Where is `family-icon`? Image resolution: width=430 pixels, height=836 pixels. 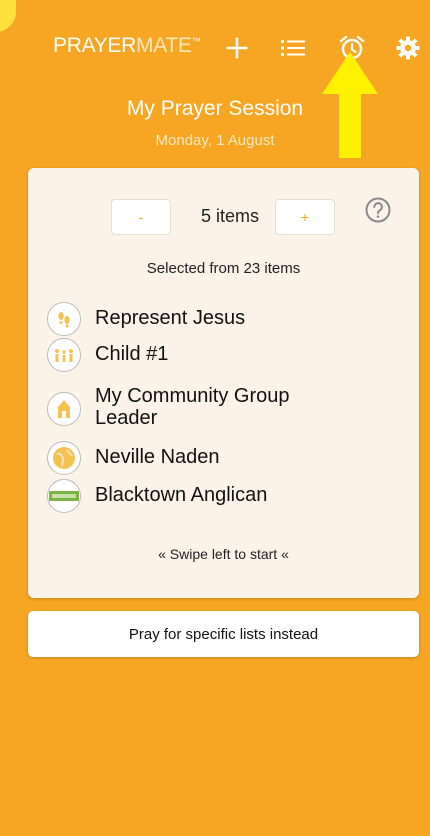 family-icon is located at coordinates (64, 355).